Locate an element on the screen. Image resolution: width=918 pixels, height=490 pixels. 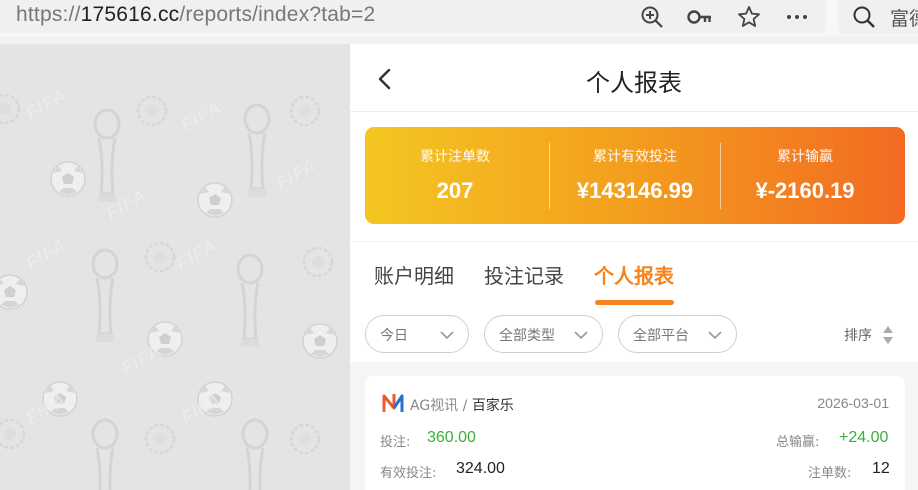
stat-label: 累计有效投注 is located at coordinates (635, 157).